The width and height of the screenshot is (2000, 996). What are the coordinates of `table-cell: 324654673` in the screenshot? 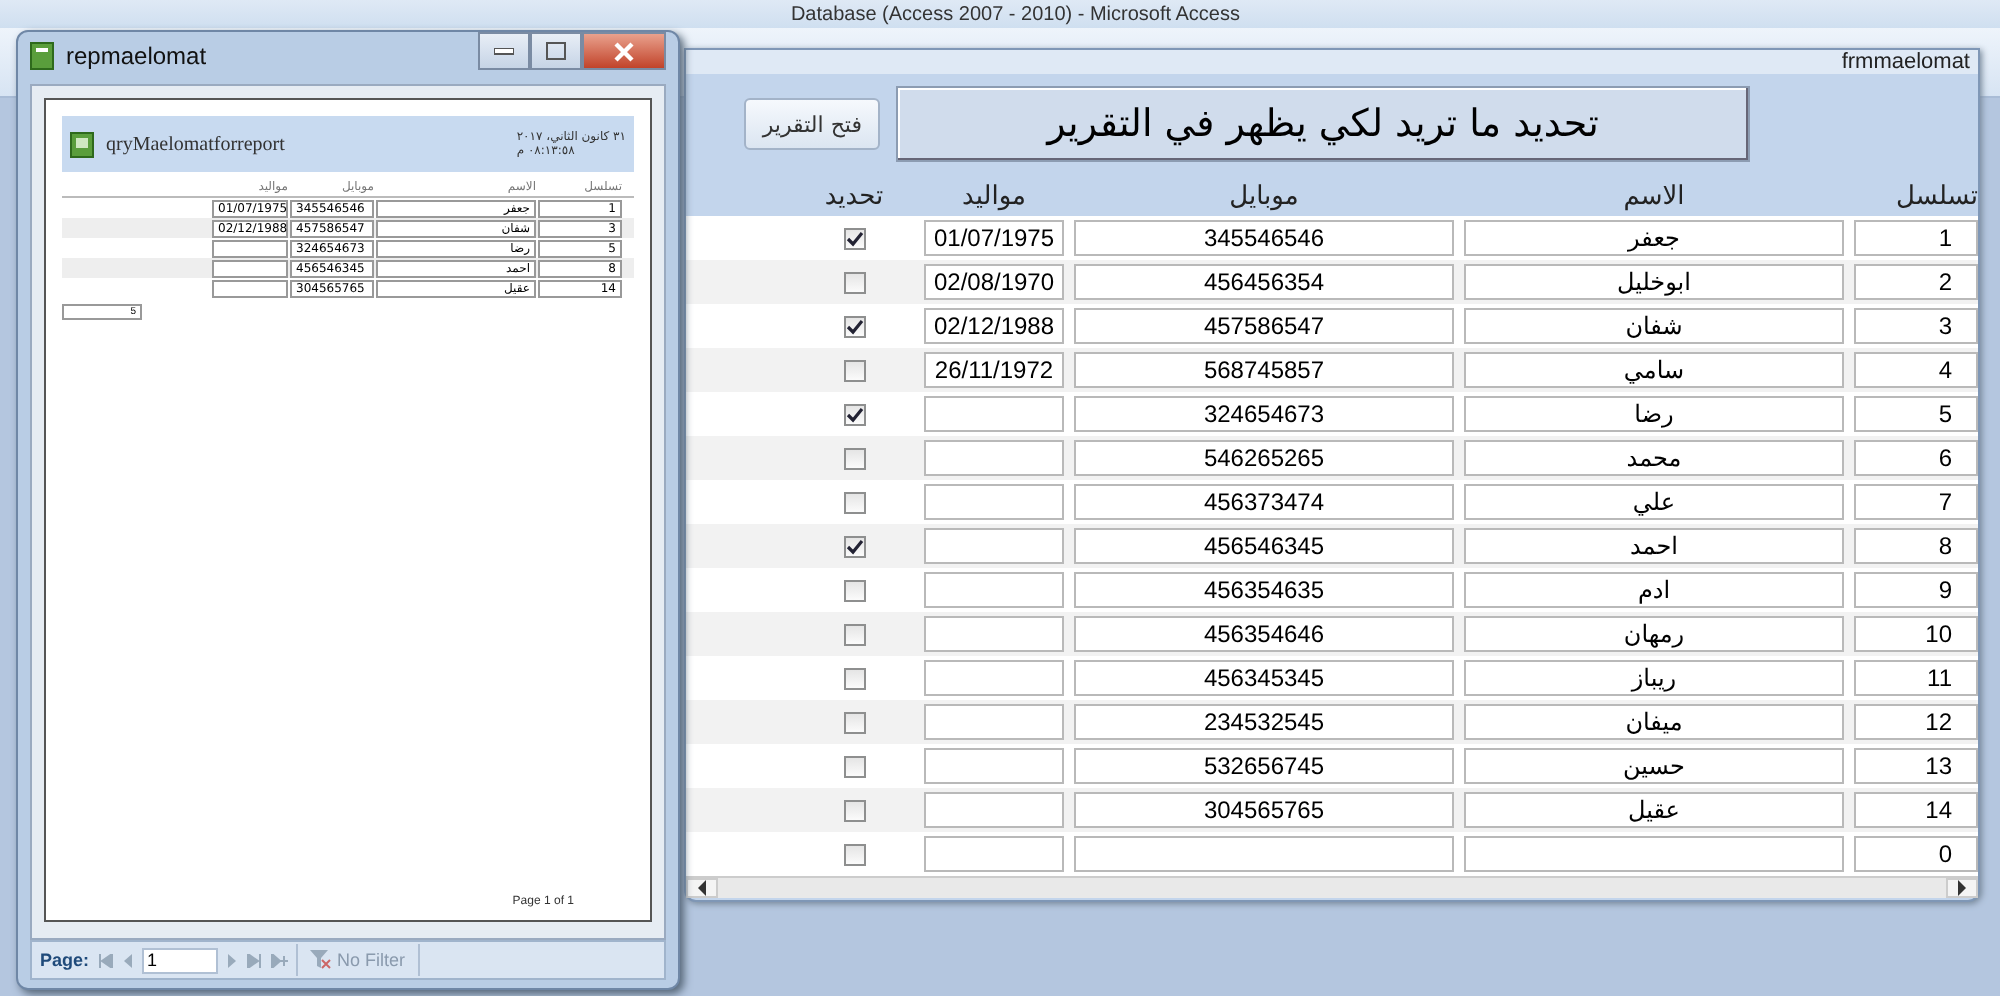 It's located at (1264, 414).